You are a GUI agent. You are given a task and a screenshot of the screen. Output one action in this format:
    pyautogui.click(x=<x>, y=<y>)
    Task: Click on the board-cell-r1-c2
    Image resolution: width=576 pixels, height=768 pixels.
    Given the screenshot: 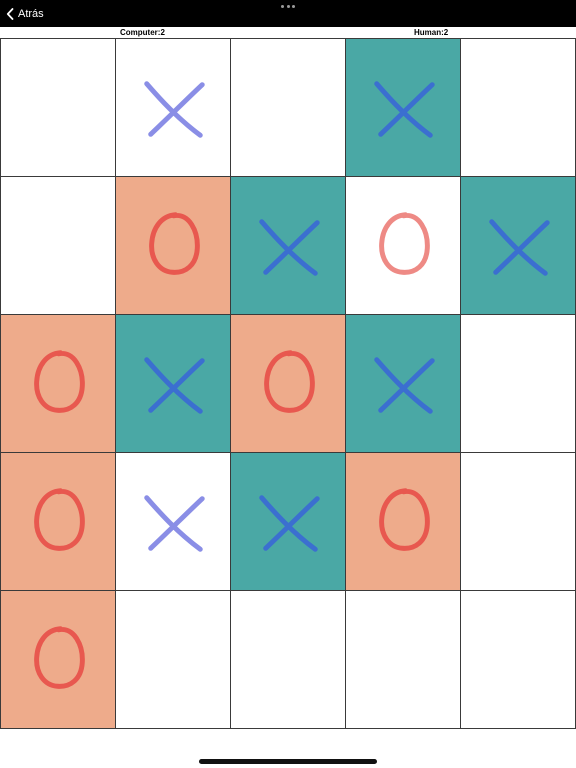 What is the action you would take?
    pyautogui.click(x=173, y=107)
    